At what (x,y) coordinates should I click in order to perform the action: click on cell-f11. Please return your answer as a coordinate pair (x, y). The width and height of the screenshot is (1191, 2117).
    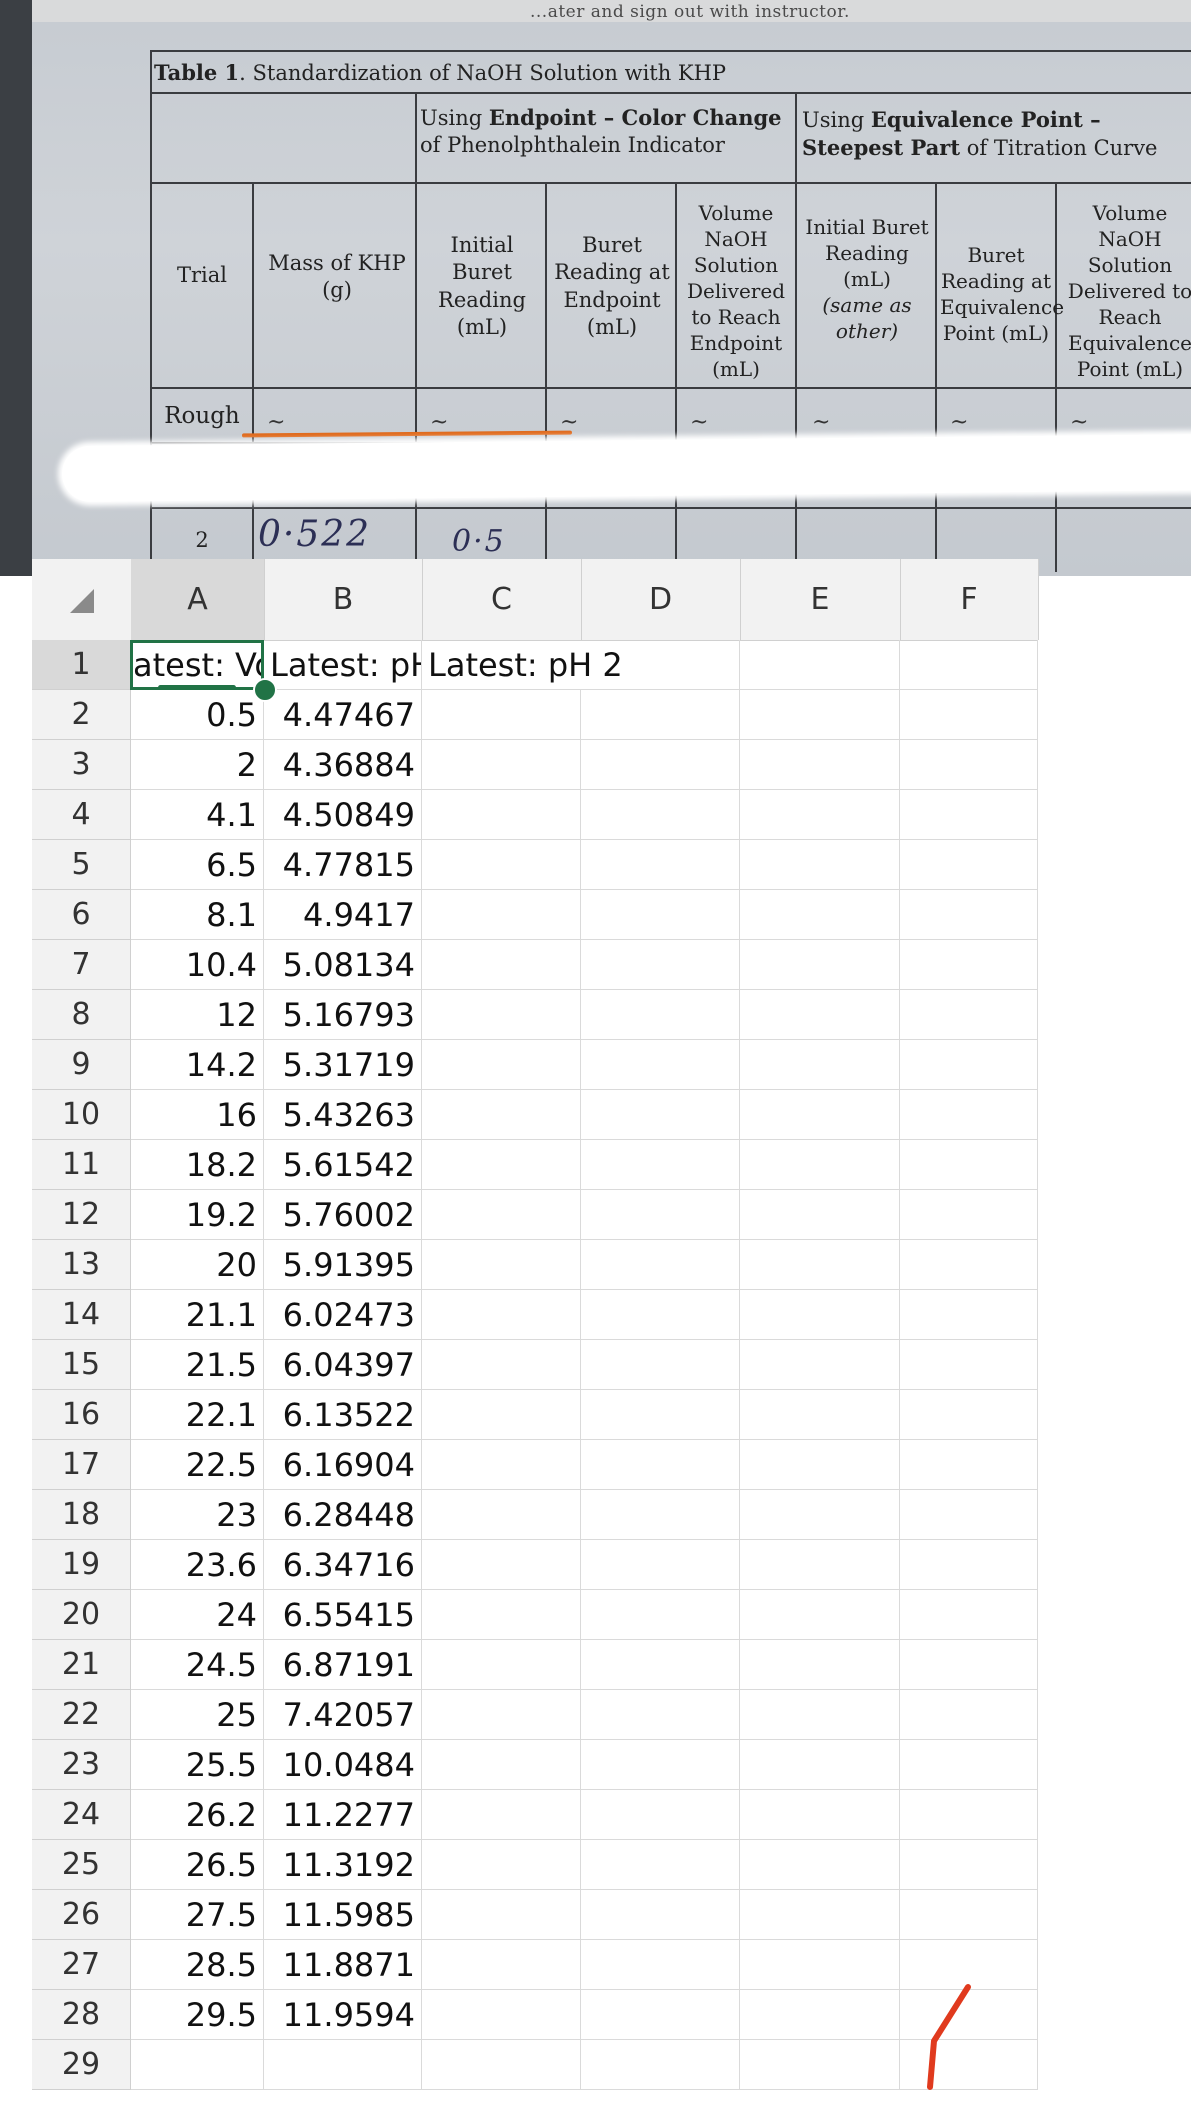
    Looking at the image, I should click on (969, 1165).